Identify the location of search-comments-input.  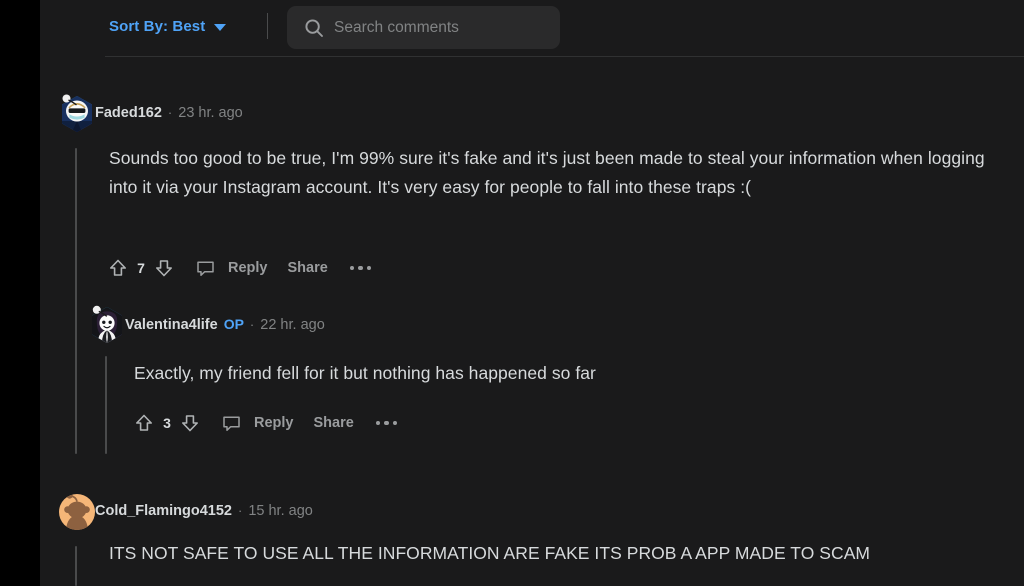
(436, 27).